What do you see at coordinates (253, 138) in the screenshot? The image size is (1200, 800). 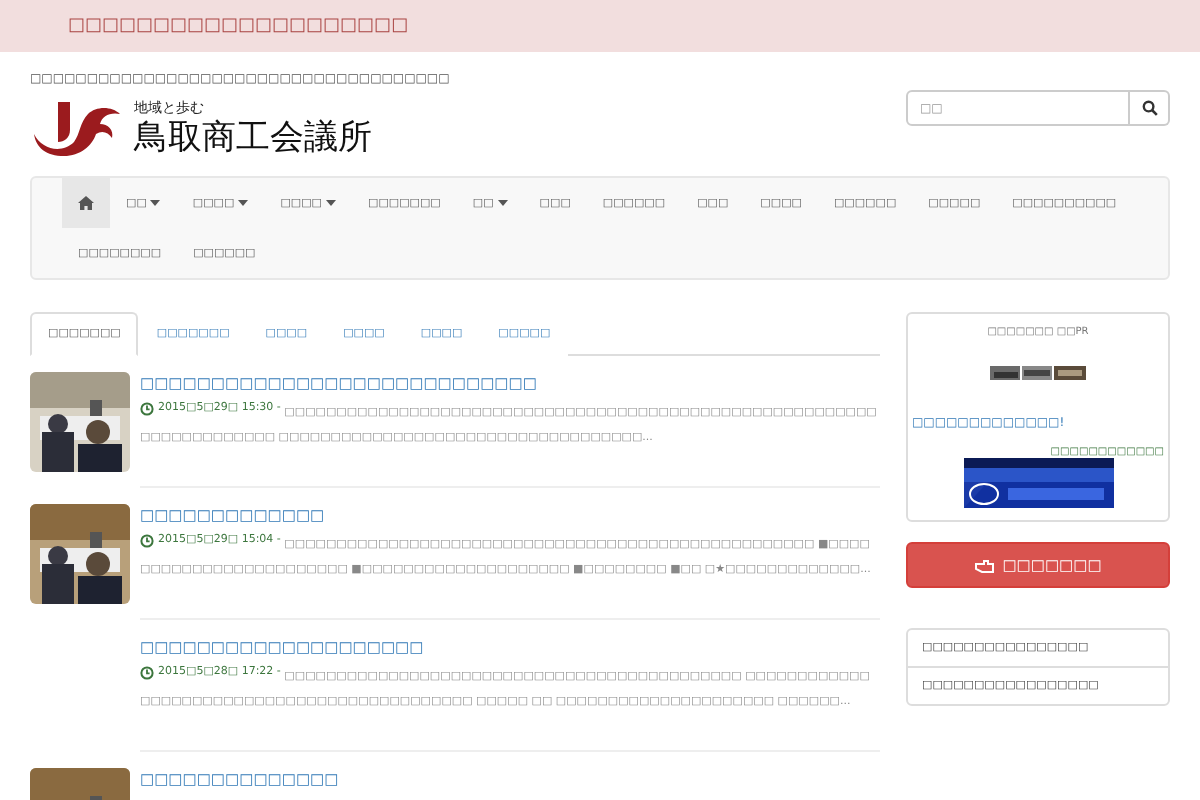 I see `logo-title: 鳥取商工会議所` at bounding box center [253, 138].